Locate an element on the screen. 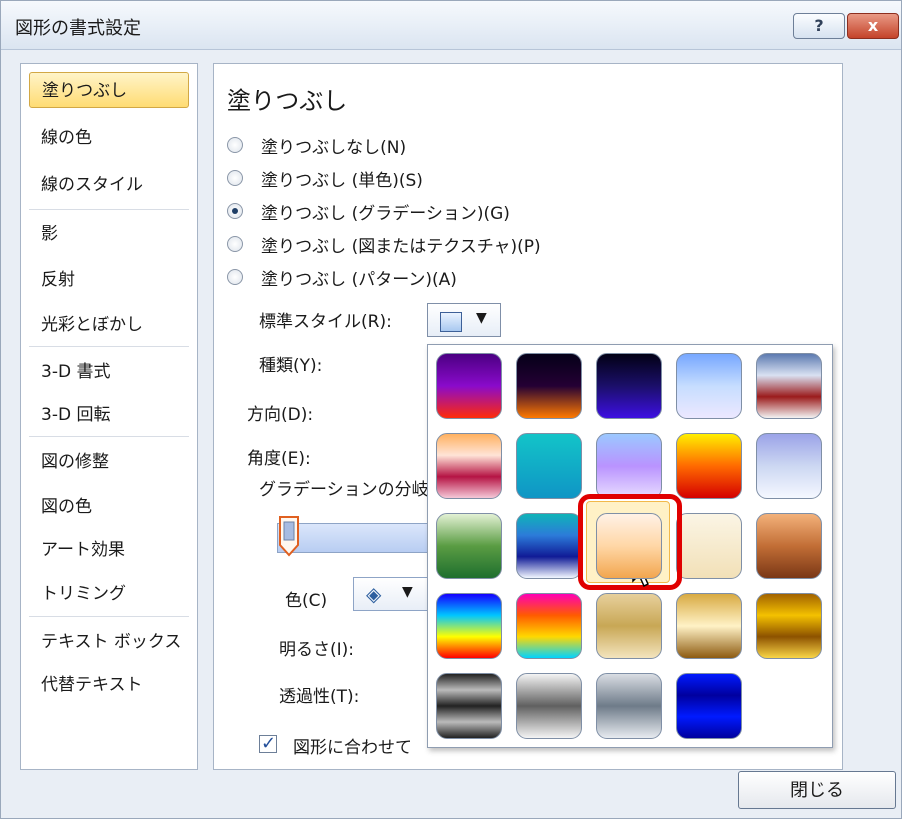 The height and width of the screenshot is (819, 902). radio-button-checked is located at coordinates (235, 211).